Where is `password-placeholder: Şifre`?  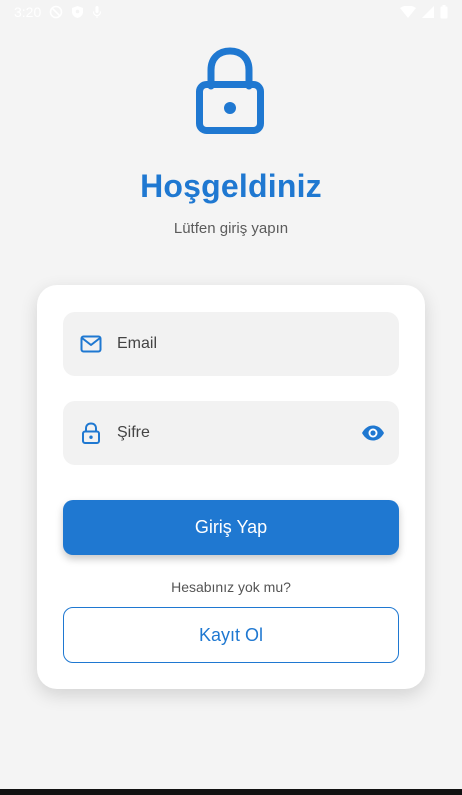 password-placeholder: Şifre is located at coordinates (133, 432).